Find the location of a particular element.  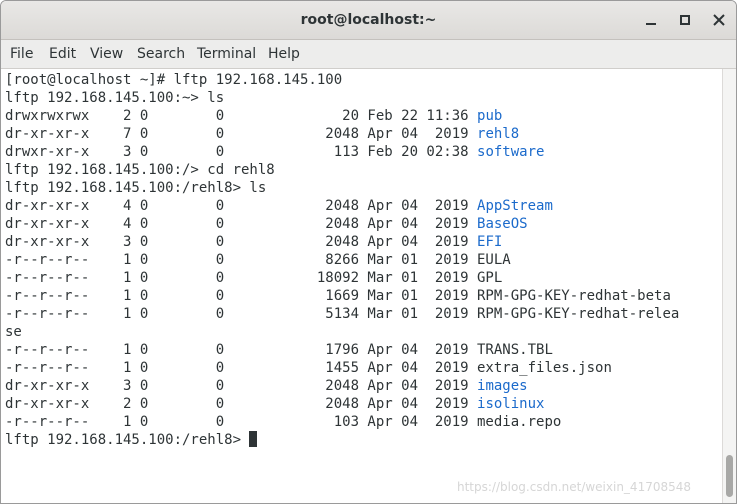

scrollbar is located at coordinates (729, 286).